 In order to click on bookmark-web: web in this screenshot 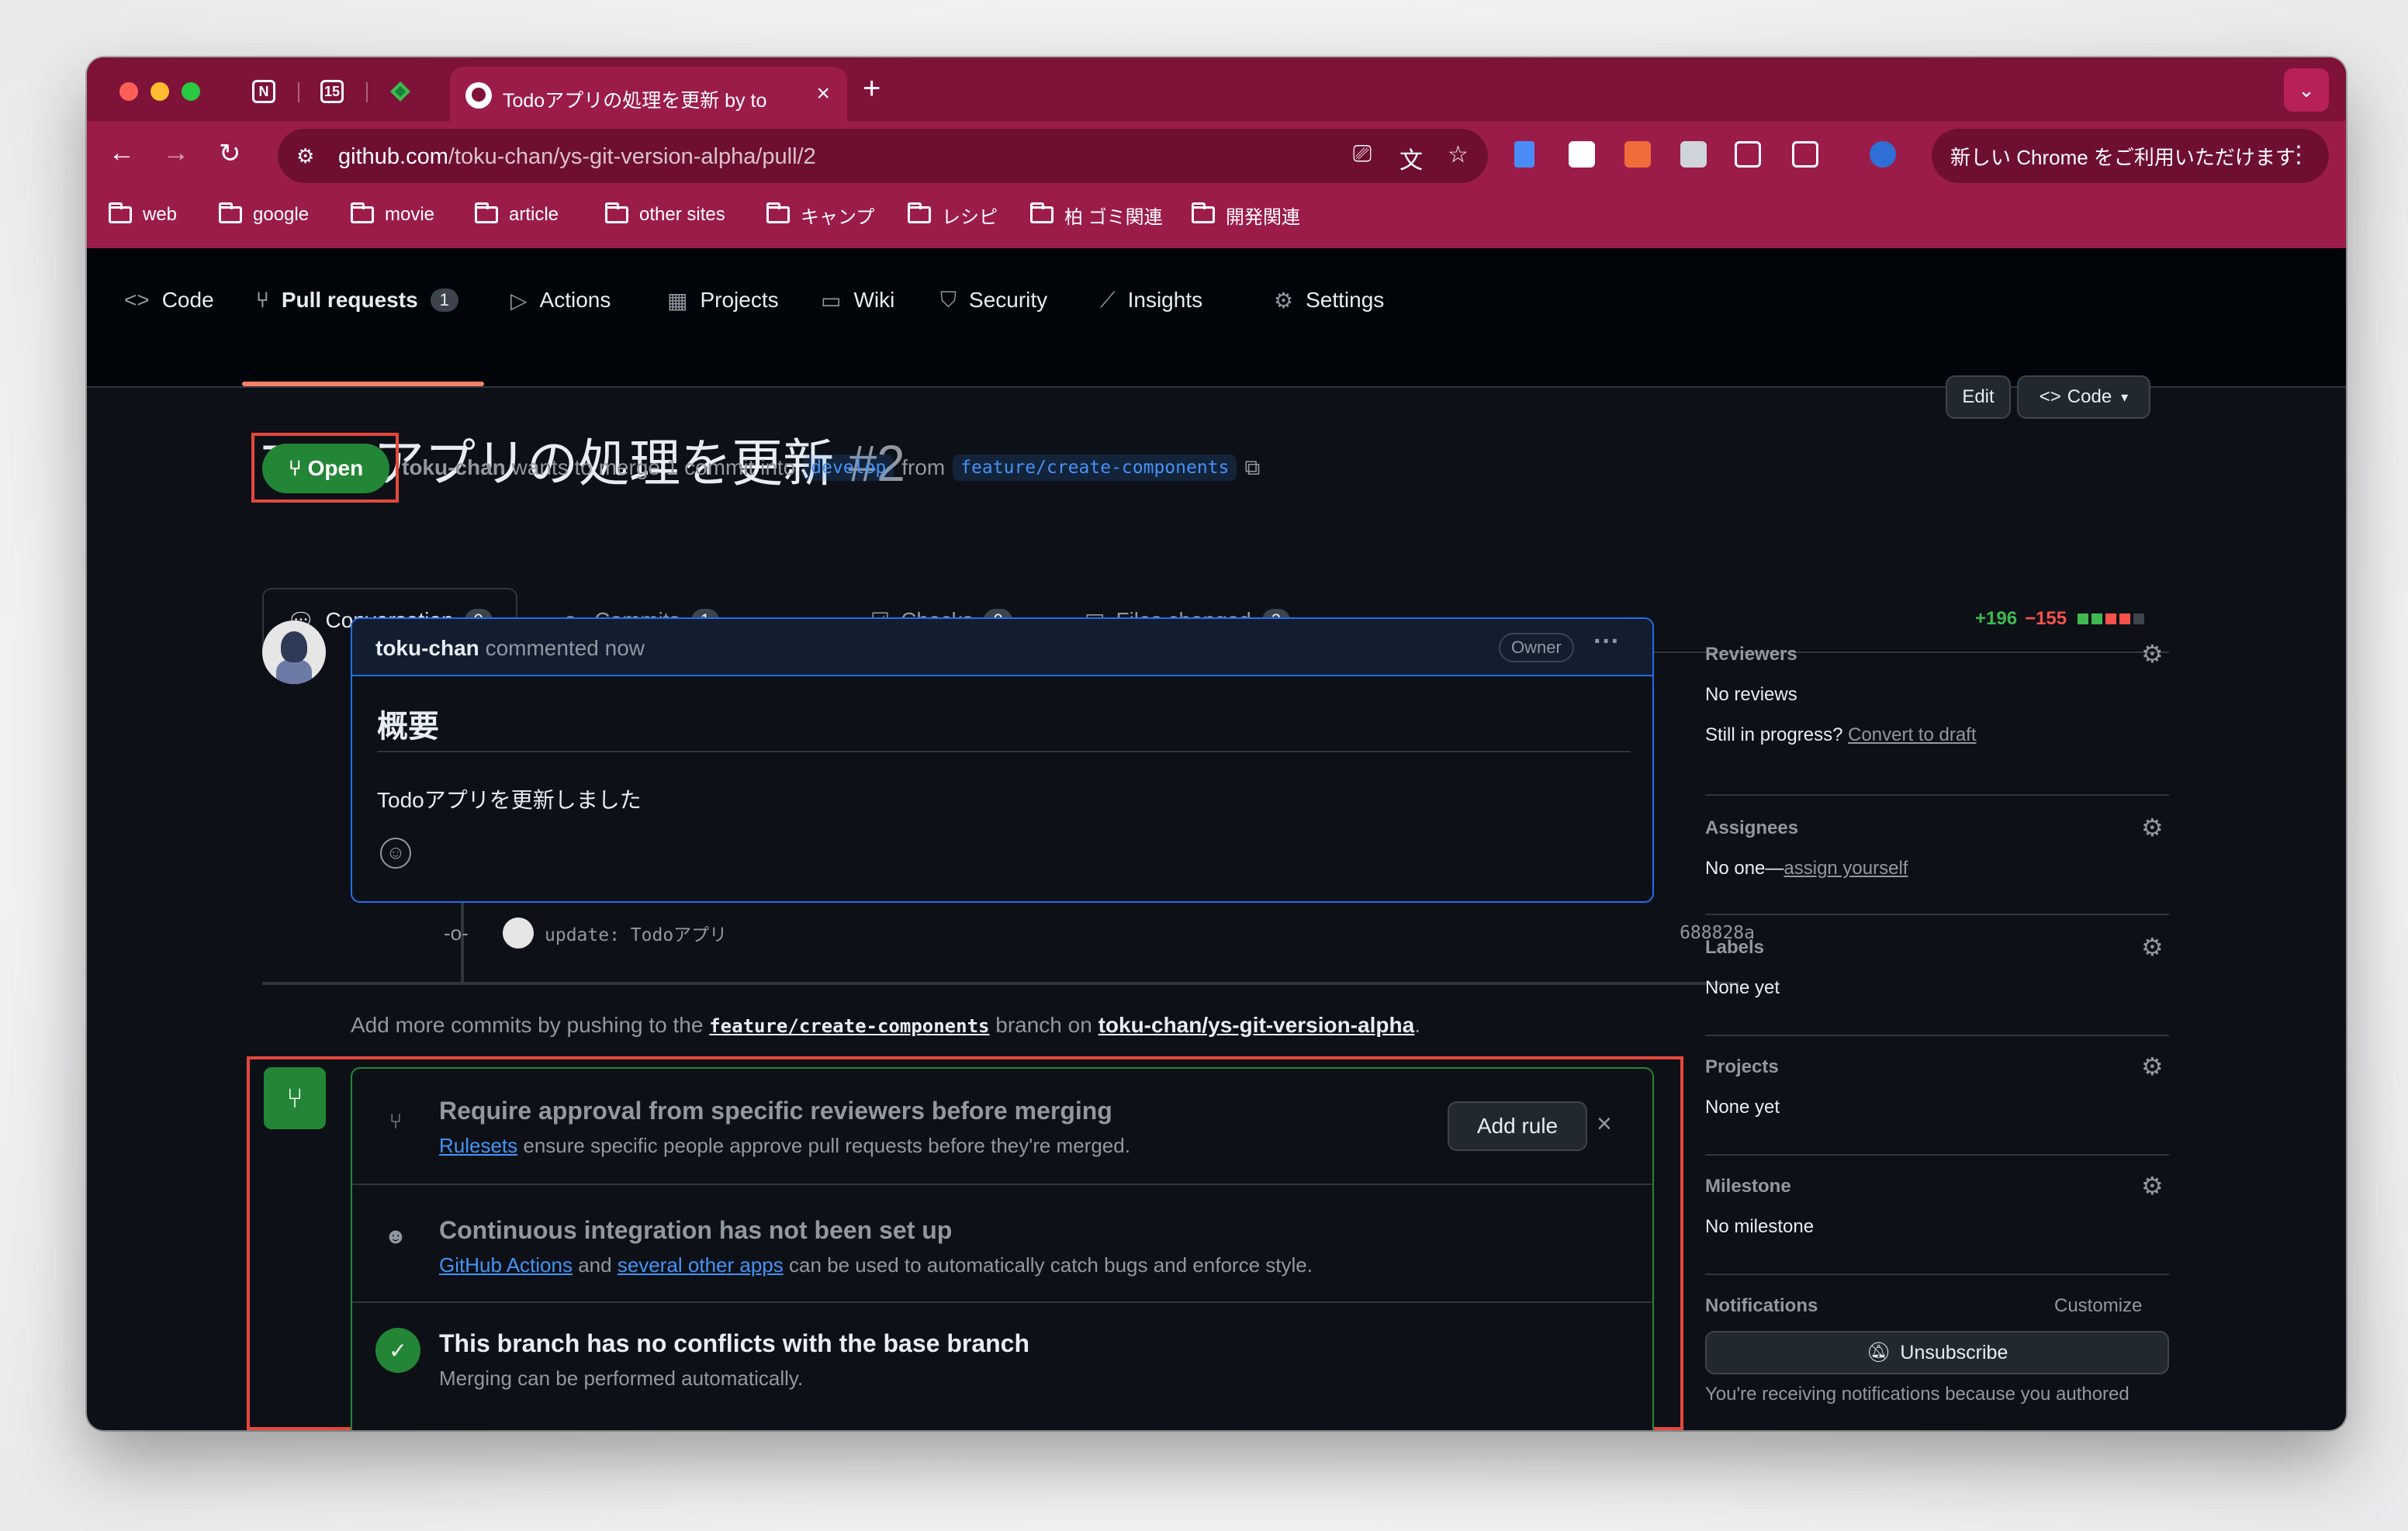, I will do `click(143, 215)`.